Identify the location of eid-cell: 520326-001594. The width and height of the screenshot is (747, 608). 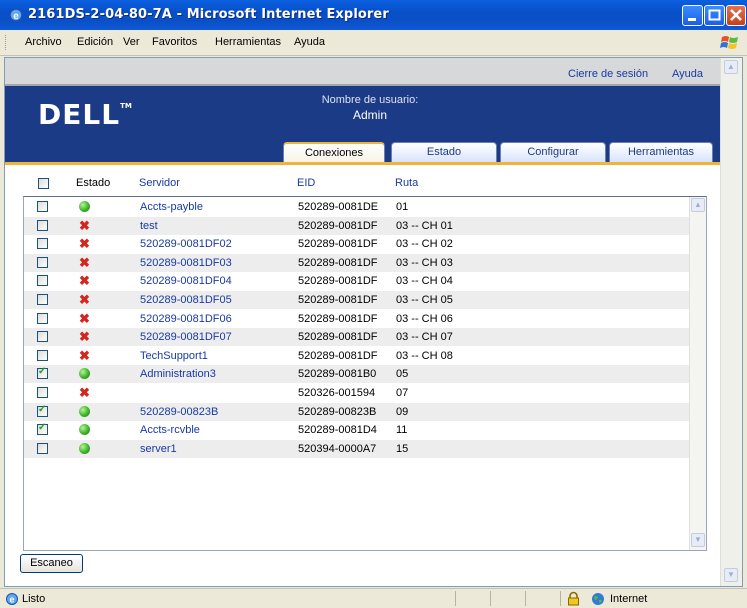
(337, 393).